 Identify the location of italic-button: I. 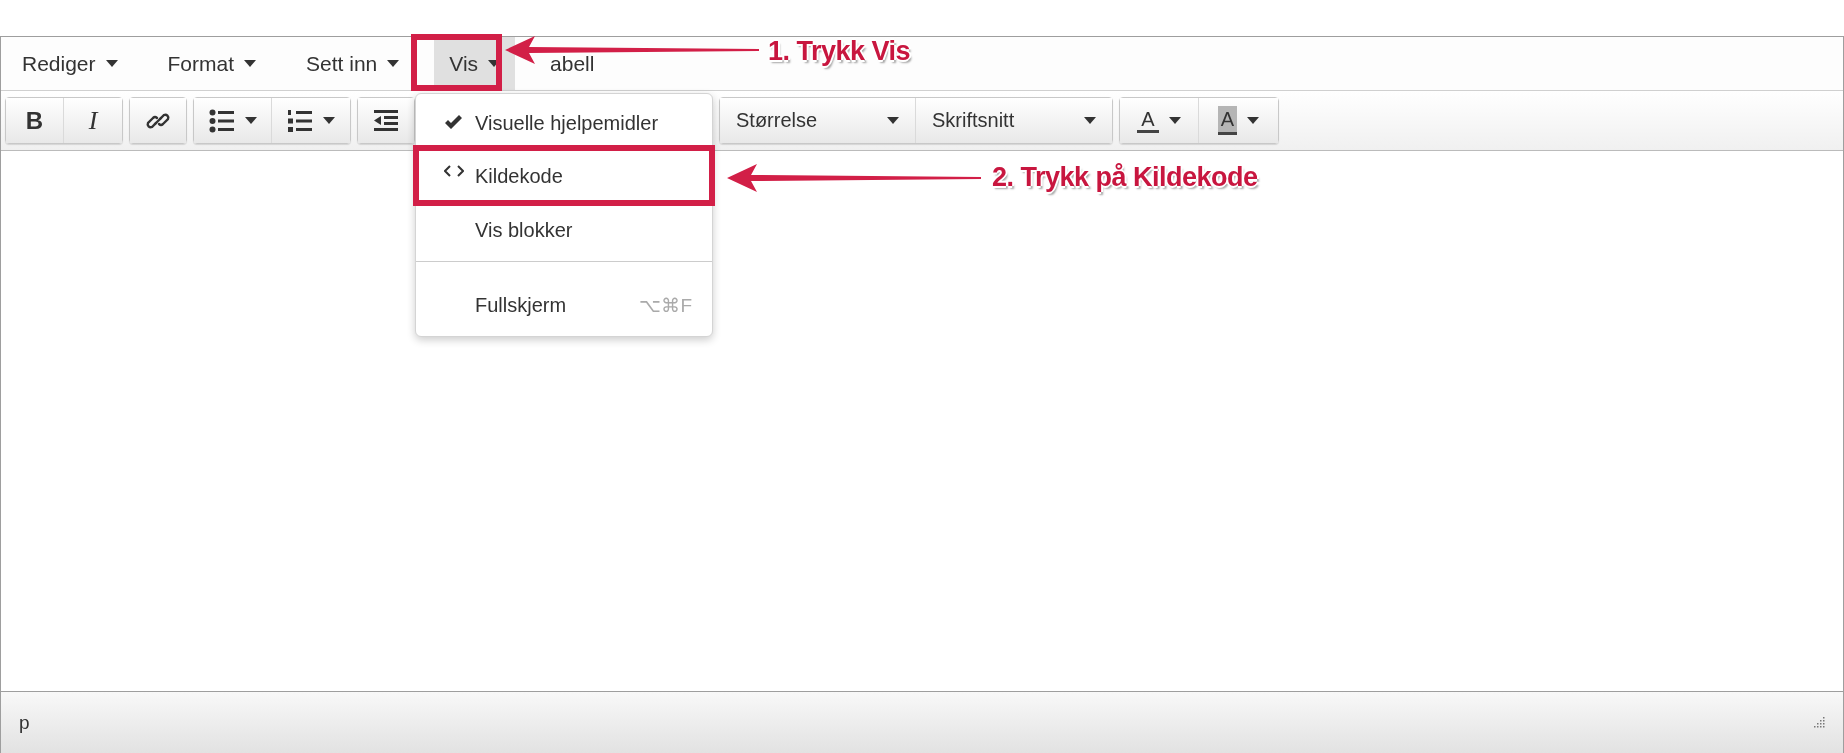
(93, 120).